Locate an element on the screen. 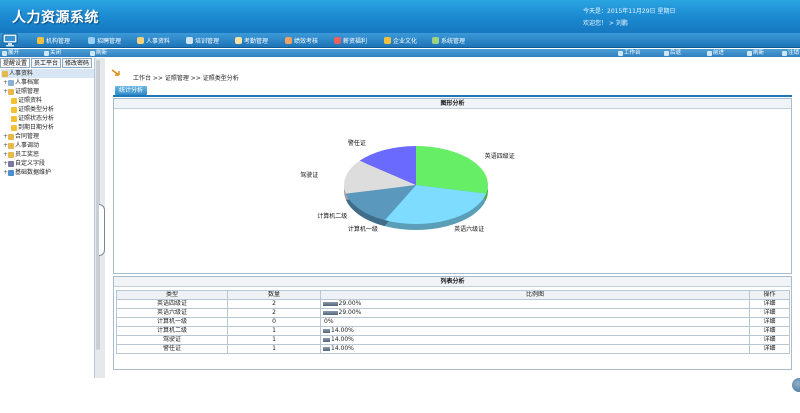 The width and height of the screenshot is (800, 413). table-row: 驾驶证 1 14.00% 详细 is located at coordinates (453, 340).